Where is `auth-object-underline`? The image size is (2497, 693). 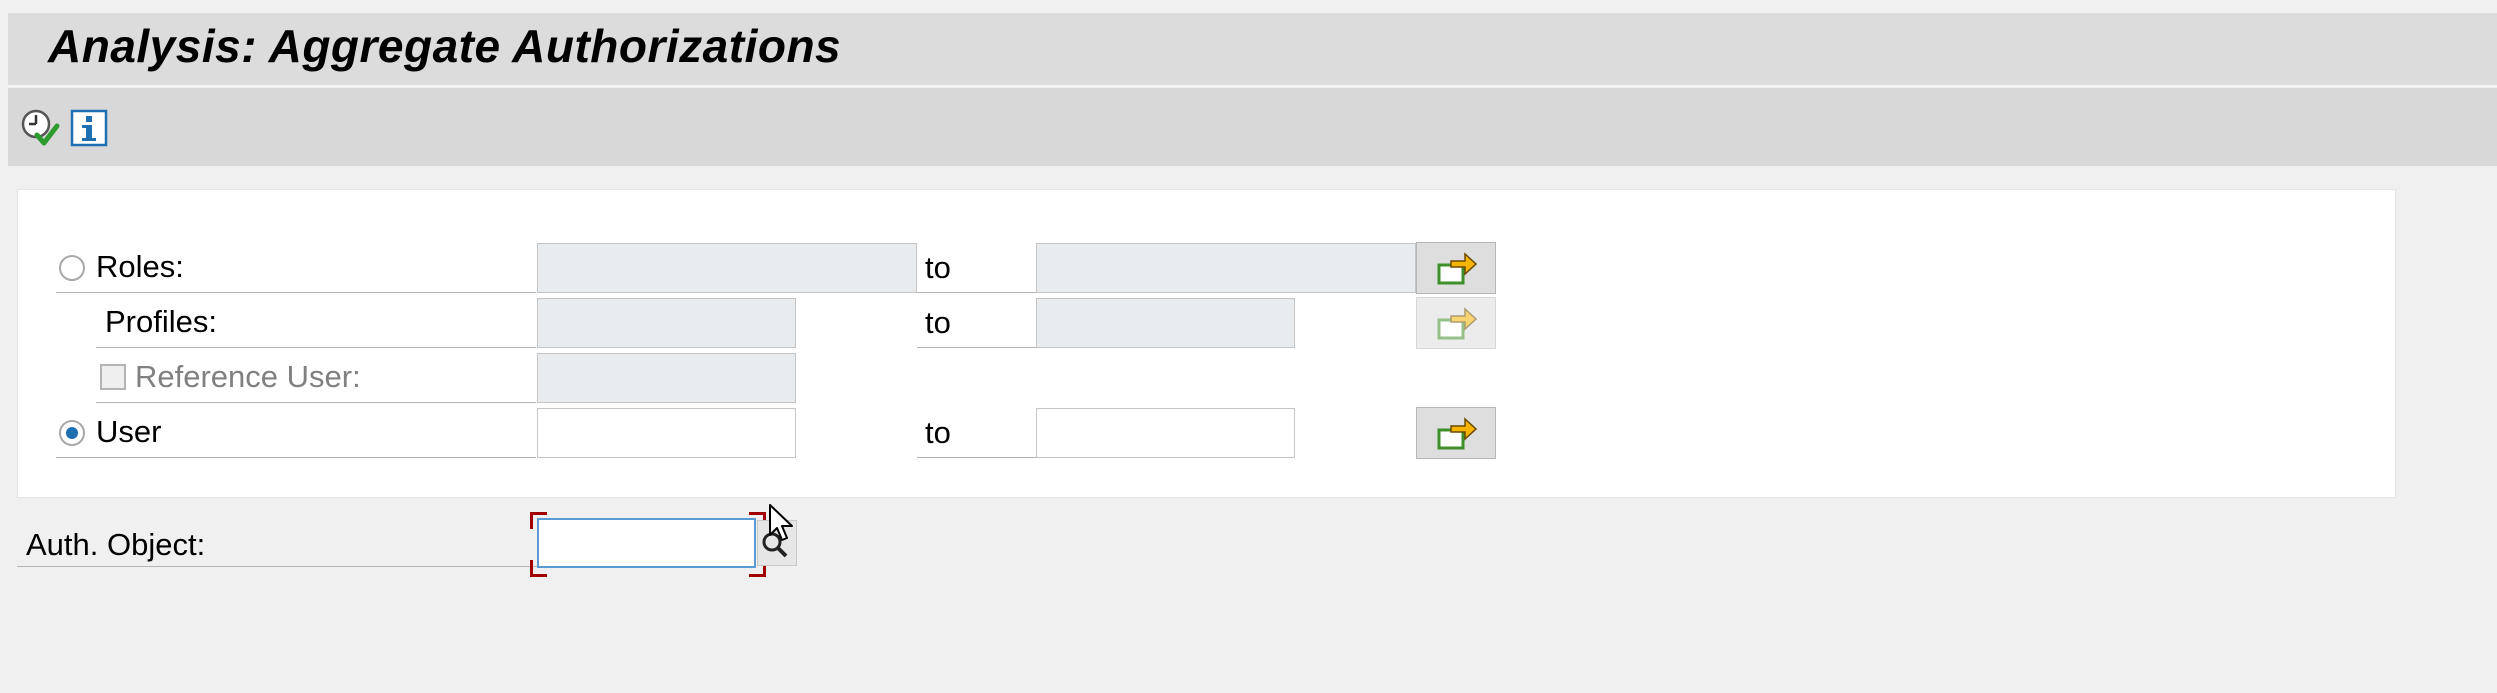
auth-object-underline is located at coordinates (277, 566).